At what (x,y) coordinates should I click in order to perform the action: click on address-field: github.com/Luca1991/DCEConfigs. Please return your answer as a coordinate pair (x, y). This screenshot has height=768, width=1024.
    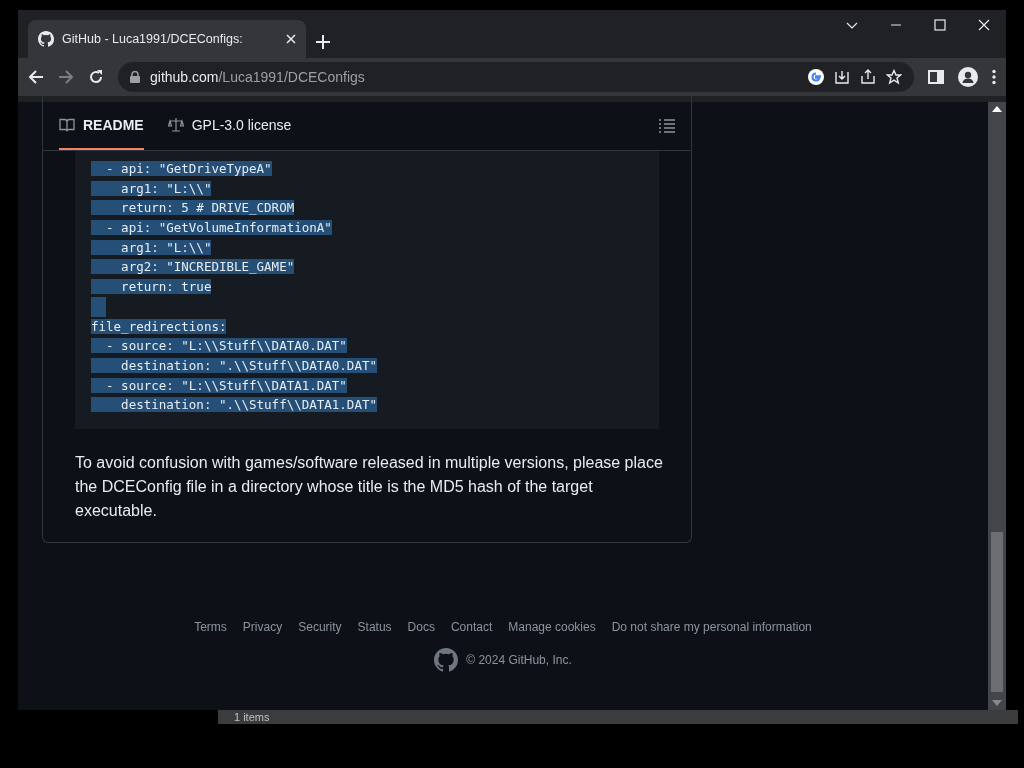
    Looking at the image, I should click on (516, 77).